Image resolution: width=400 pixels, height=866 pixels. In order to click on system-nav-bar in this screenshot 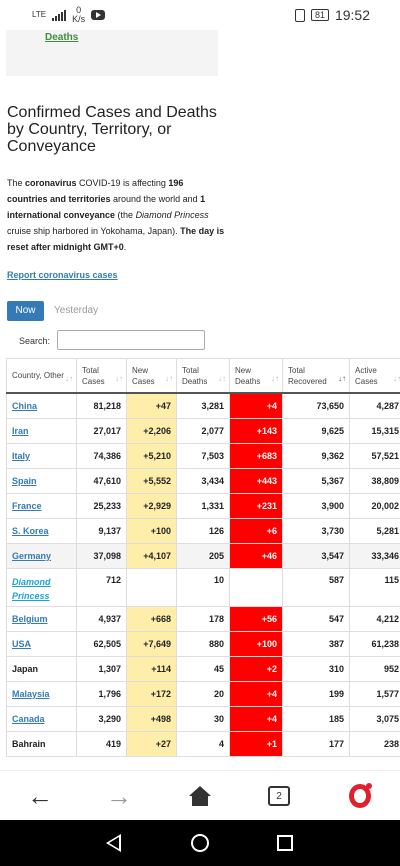, I will do `click(200, 843)`.